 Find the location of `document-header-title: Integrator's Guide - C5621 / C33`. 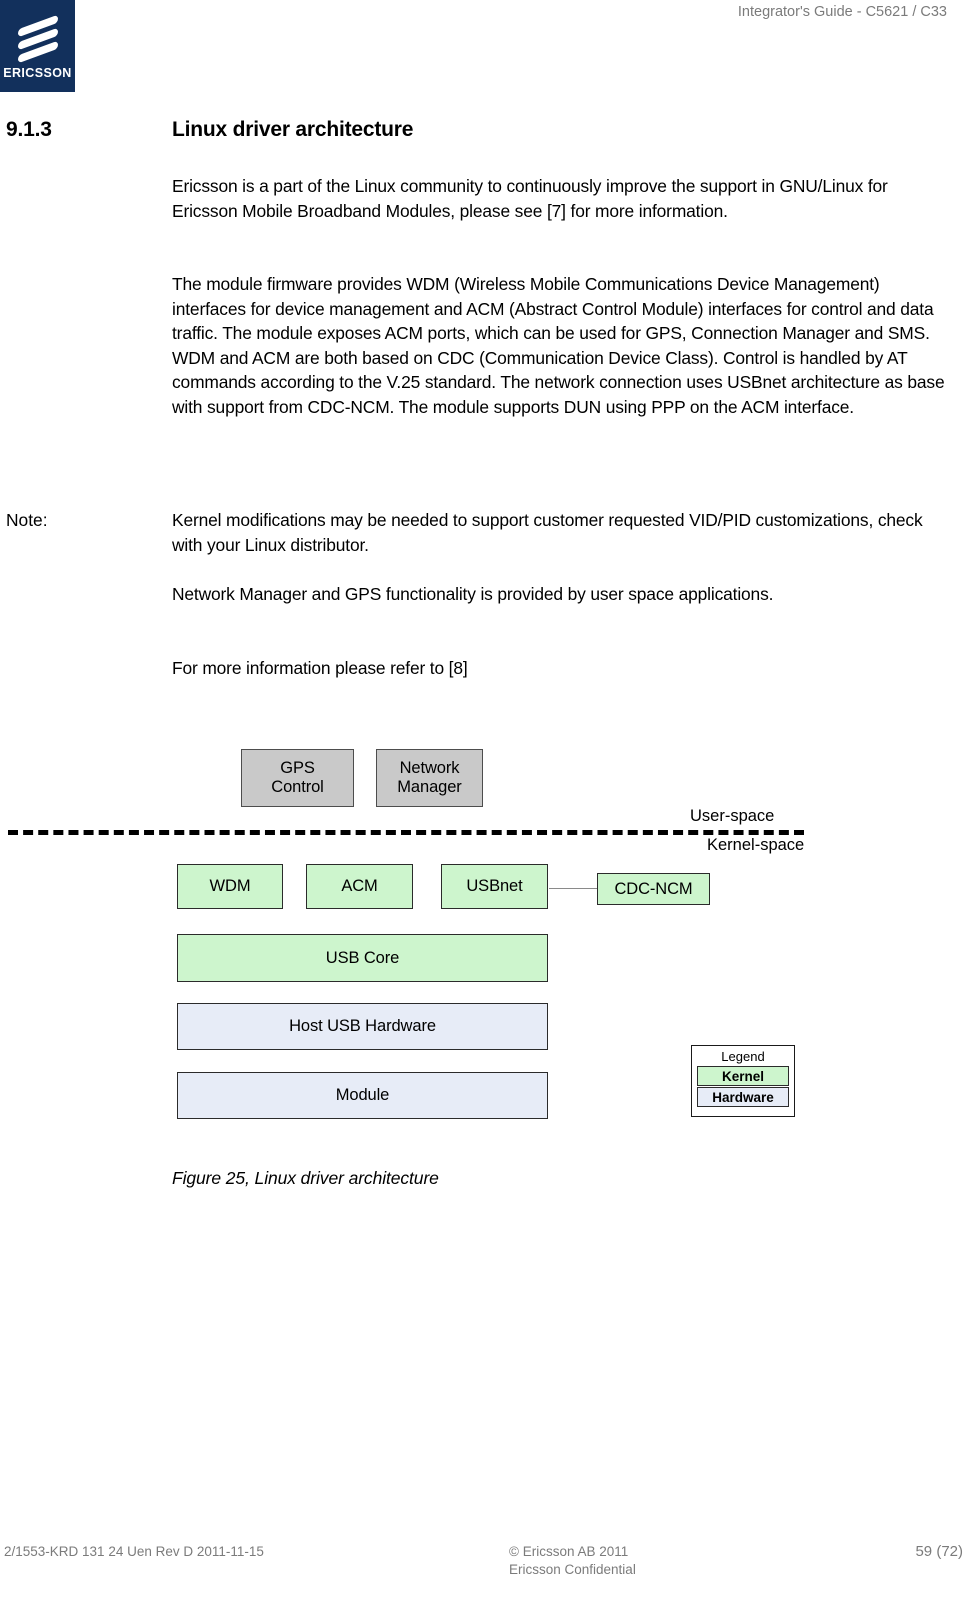

document-header-title: Integrator's Guide - C5621 / C33 is located at coordinates (842, 12).